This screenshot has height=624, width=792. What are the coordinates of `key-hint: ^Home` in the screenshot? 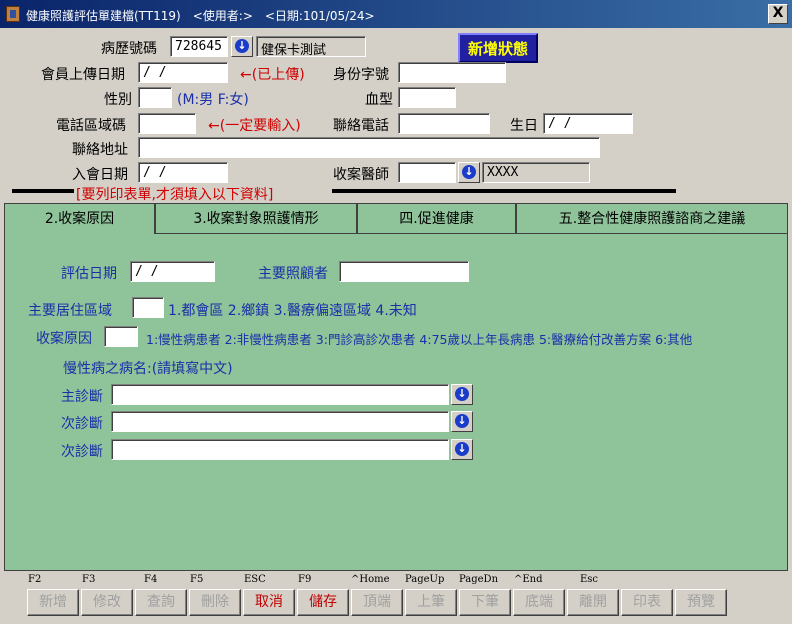 It's located at (370, 579).